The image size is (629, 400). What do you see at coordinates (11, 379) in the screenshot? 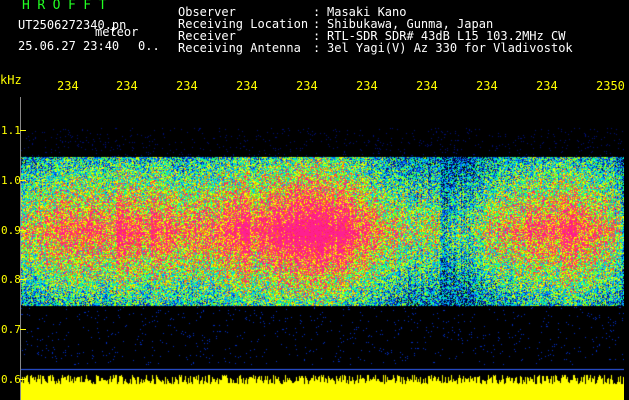
I see `freq-tick: 0.6` at bounding box center [11, 379].